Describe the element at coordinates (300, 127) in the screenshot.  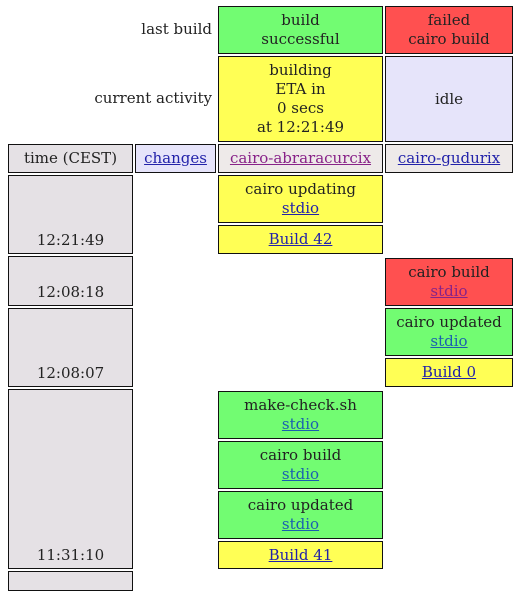
I see `activity-line: at 12:21:49` at that location.